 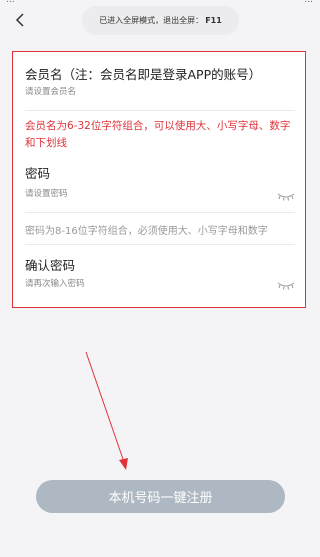 What do you see at coordinates (213, 20) in the screenshot?
I see `toast-key: F11` at bounding box center [213, 20].